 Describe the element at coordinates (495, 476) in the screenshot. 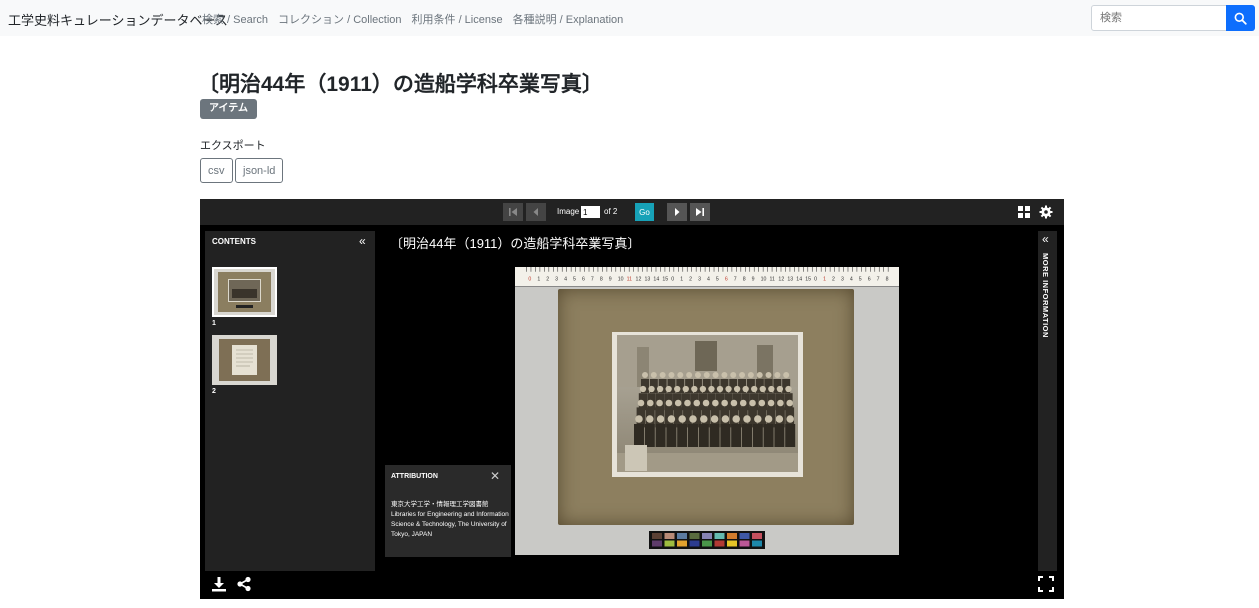

I see `close-icon: ✕` at that location.